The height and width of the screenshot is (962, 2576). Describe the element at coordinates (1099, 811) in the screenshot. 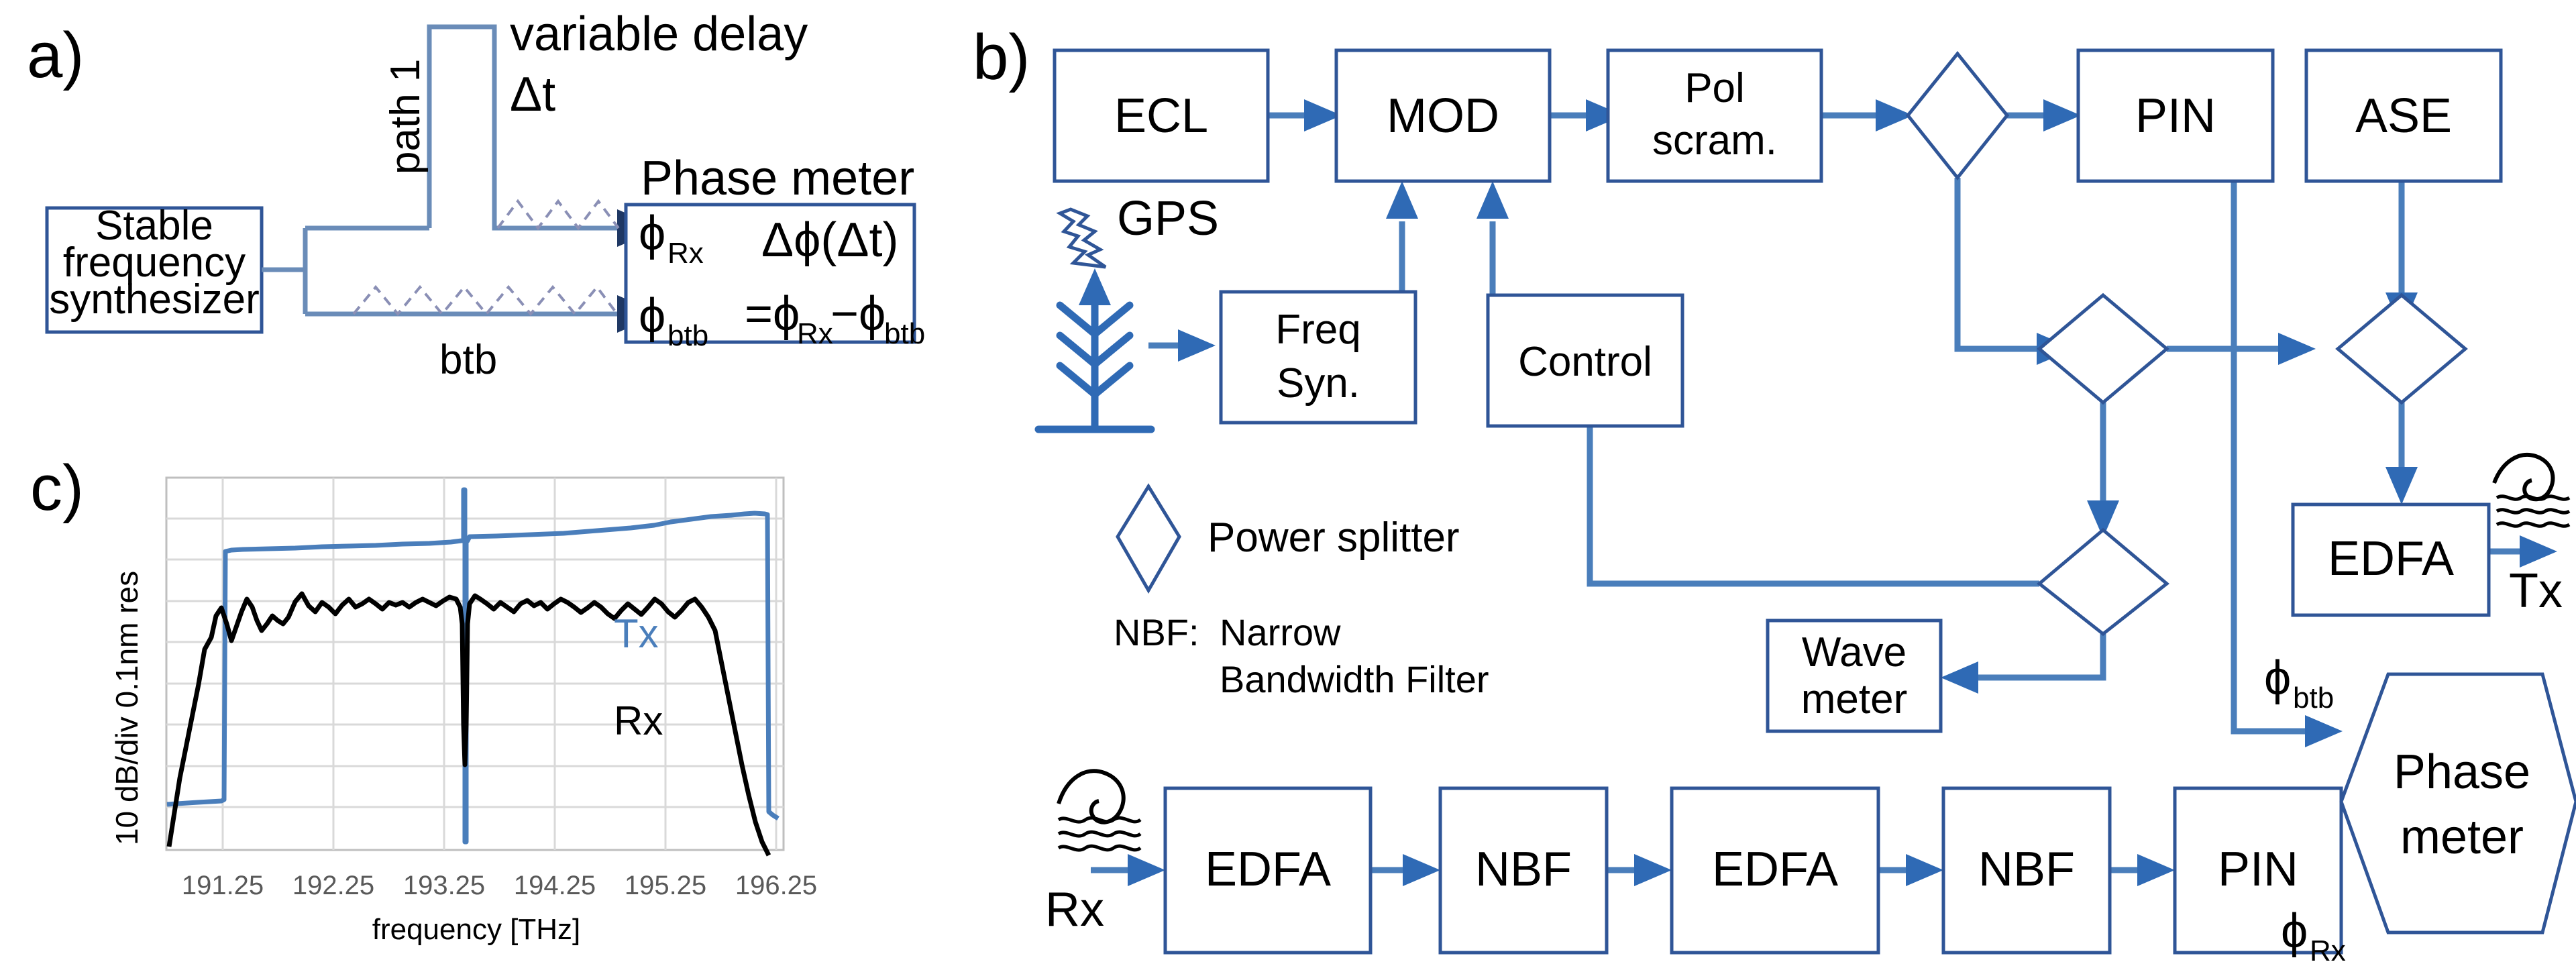

I see `sea-wave-icon-rx` at that location.